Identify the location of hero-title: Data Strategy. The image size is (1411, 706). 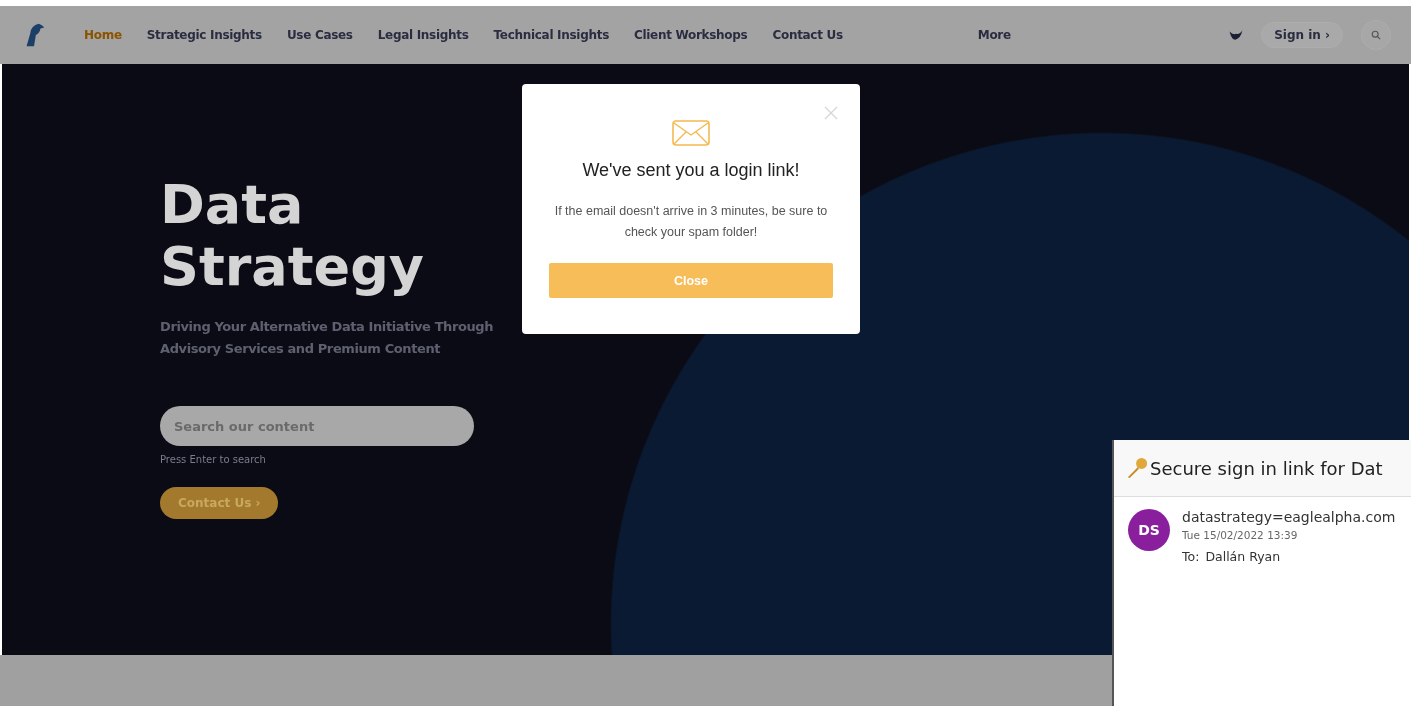
(292, 236).